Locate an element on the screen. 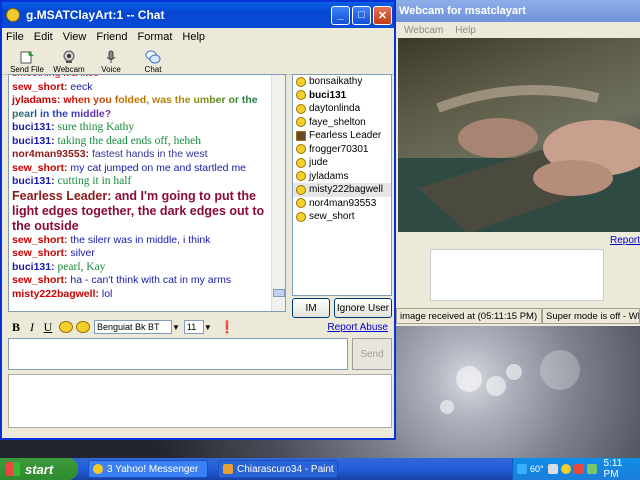 The width and height of the screenshot is (640, 480). webcam-menubar: Webcam Help is located at coordinates (518, 30).